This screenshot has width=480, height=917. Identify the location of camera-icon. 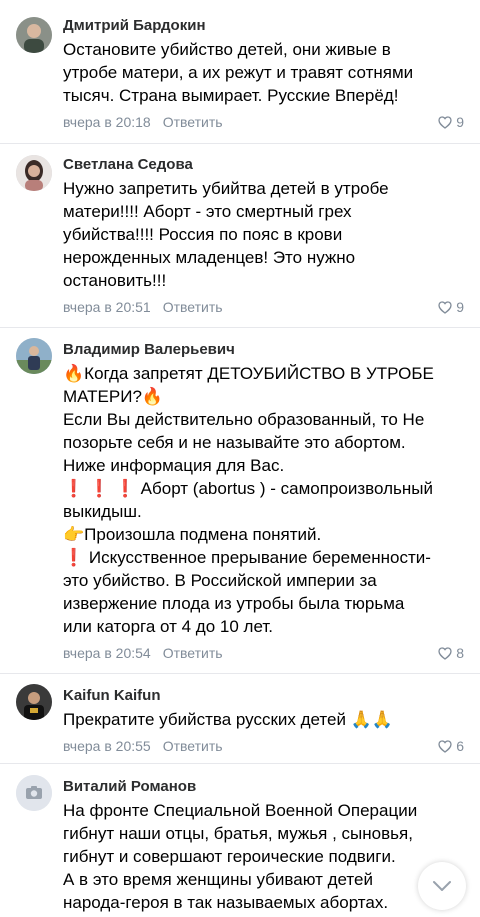
(34, 793).